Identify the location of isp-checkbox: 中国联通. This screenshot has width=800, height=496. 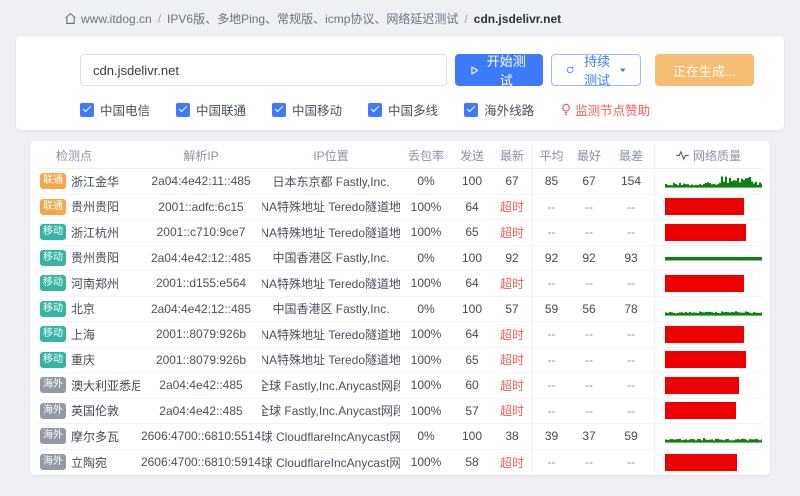
(211, 109).